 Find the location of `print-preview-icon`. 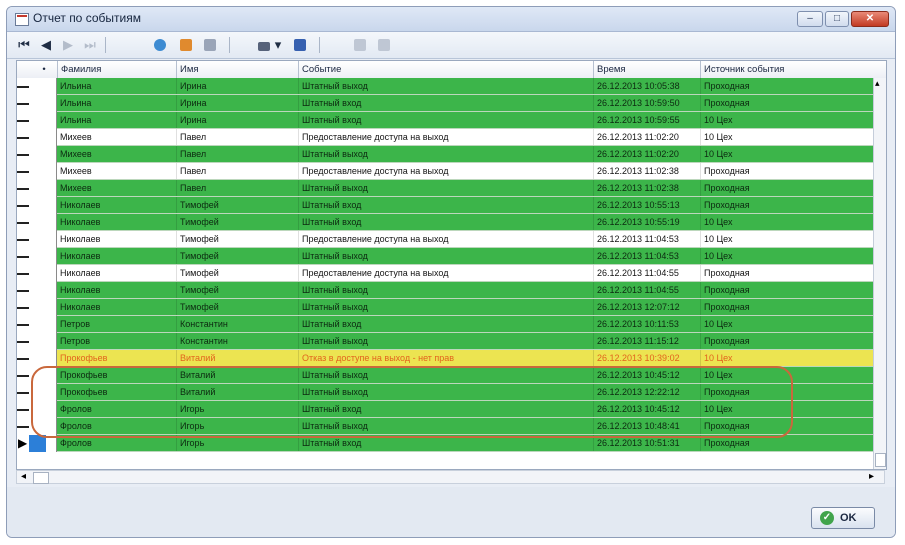

print-preview-icon is located at coordinates (360, 45).